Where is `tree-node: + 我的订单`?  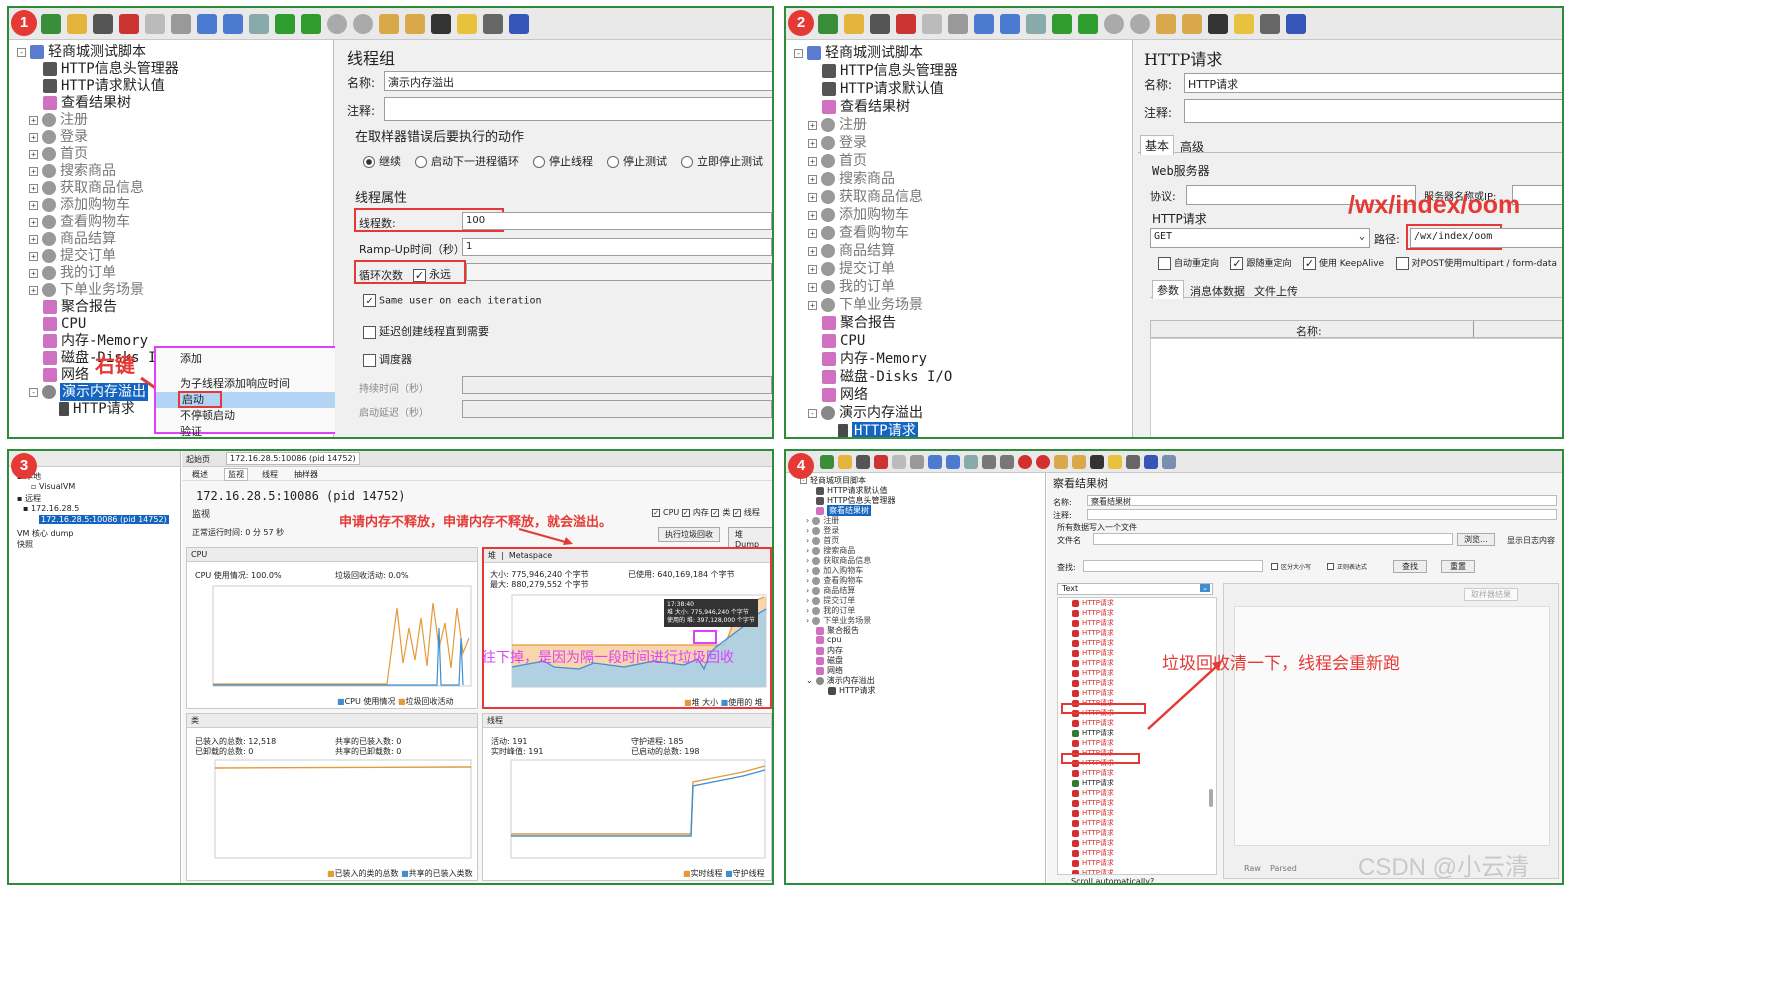
tree-node: + 我的订单 is located at coordinates (72, 273).